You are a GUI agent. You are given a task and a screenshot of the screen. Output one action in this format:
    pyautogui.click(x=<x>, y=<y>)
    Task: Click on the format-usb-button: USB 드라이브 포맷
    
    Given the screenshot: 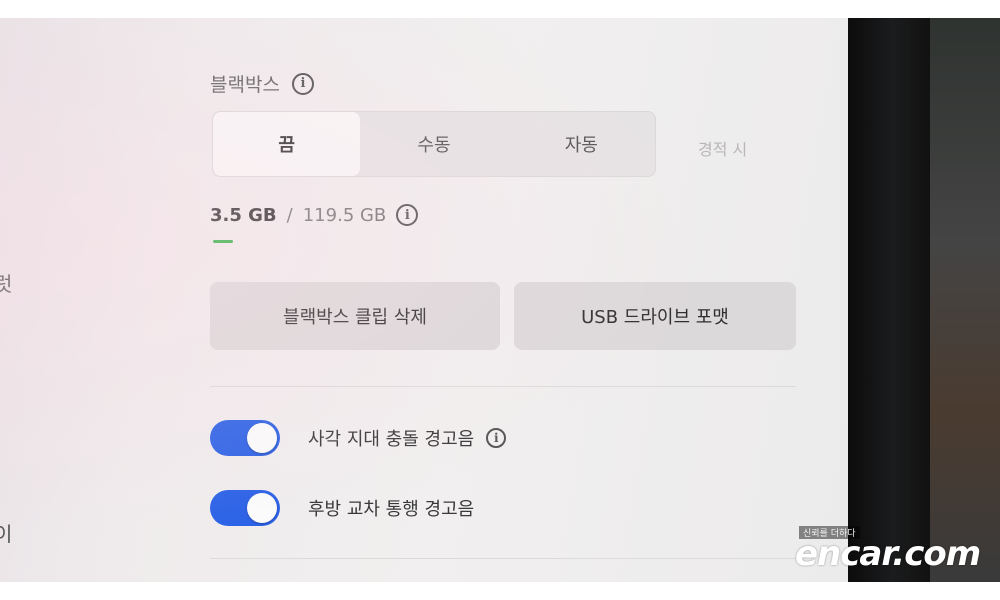 What is the action you would take?
    pyautogui.click(x=655, y=316)
    